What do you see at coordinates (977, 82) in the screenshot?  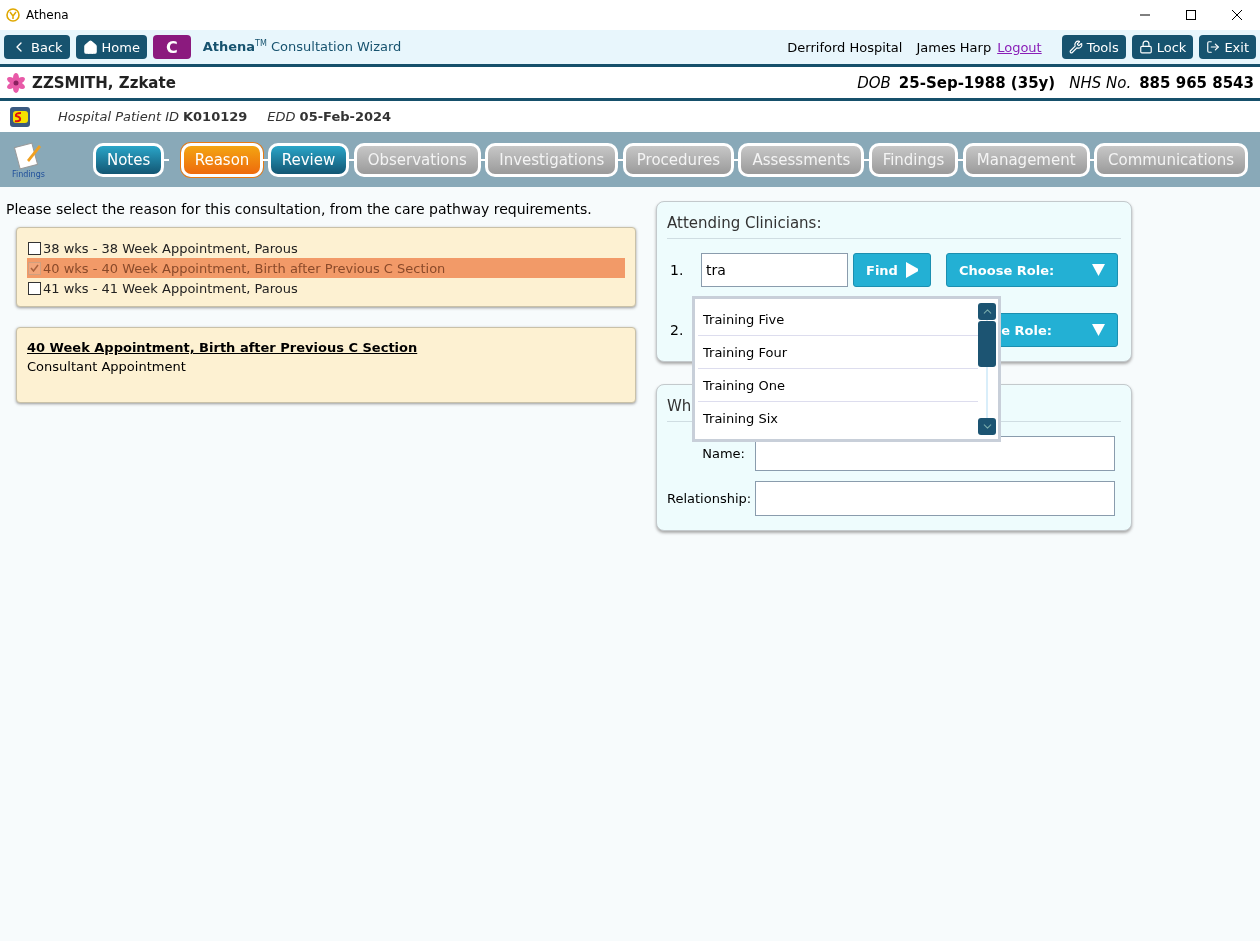 I see `dob-value: 25-Sep-1988 (35y)` at bounding box center [977, 82].